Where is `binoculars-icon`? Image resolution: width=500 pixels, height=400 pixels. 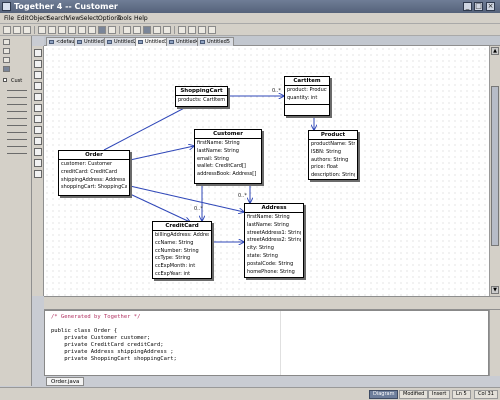
binoculars-icon is located at coordinates (102, 30).